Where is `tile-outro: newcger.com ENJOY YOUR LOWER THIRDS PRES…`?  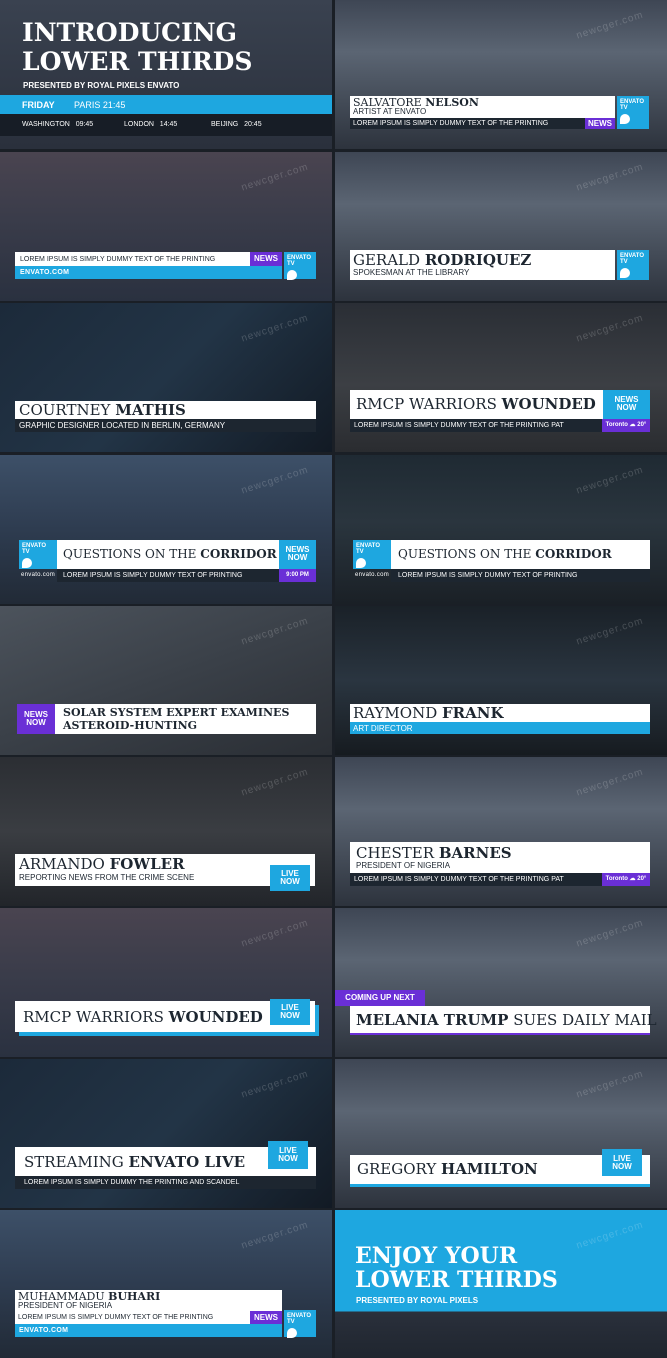
tile-outro: newcger.com ENJOY YOUR LOWER THIRDS PRES… is located at coordinates (501, 1284).